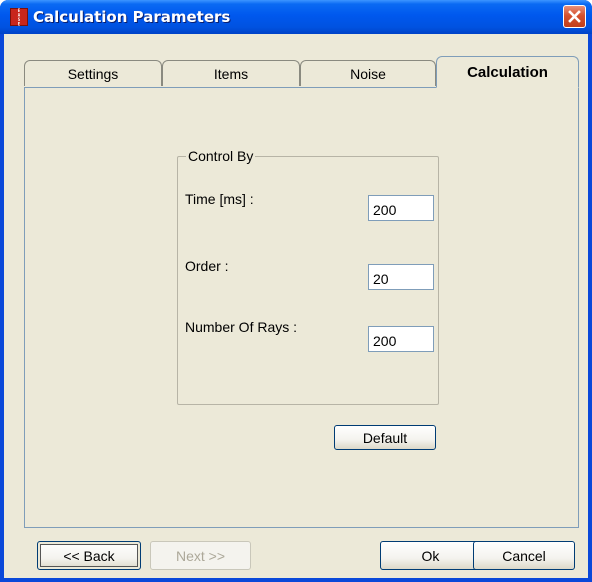 The width and height of the screenshot is (592, 582). What do you see at coordinates (221, 156) in the screenshot?
I see `group-legend: Control By` at bounding box center [221, 156].